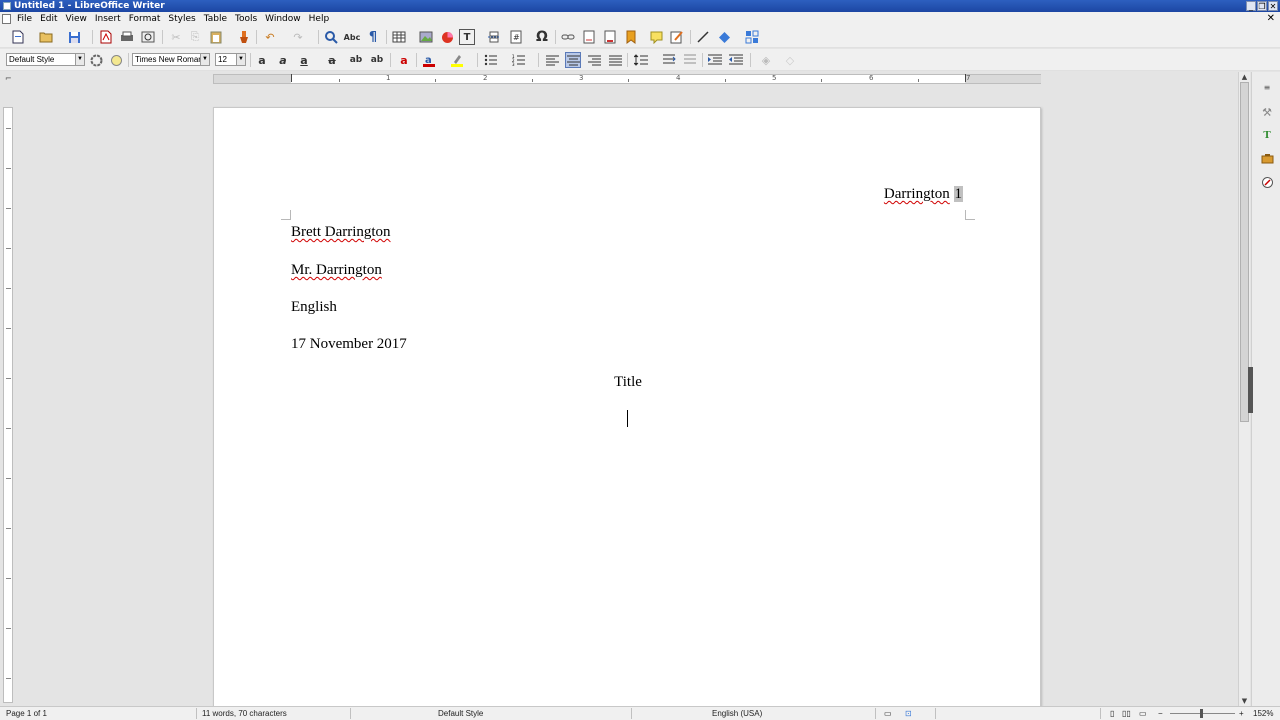 The height and width of the screenshot is (720, 1280). I want to click on page-number-field: 1, so click(958, 194).